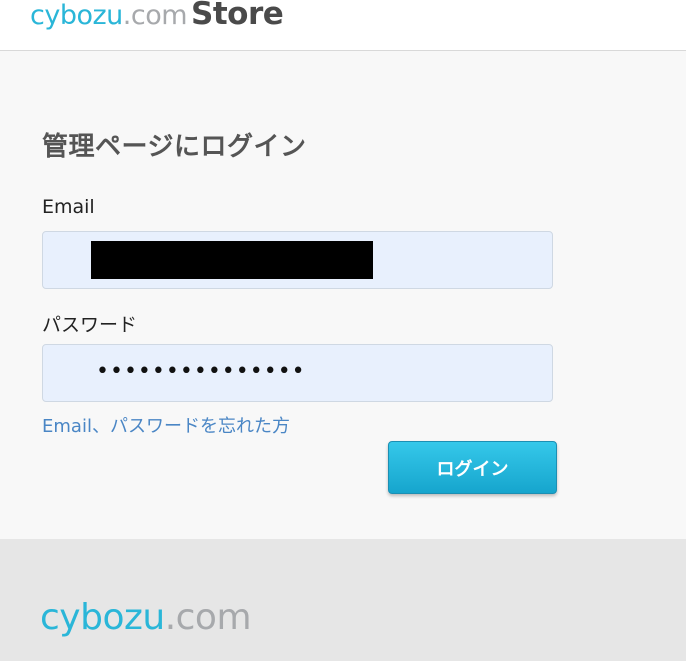 The width and height of the screenshot is (686, 661). What do you see at coordinates (90, 325) in the screenshot?
I see `password-label: パスワード` at bounding box center [90, 325].